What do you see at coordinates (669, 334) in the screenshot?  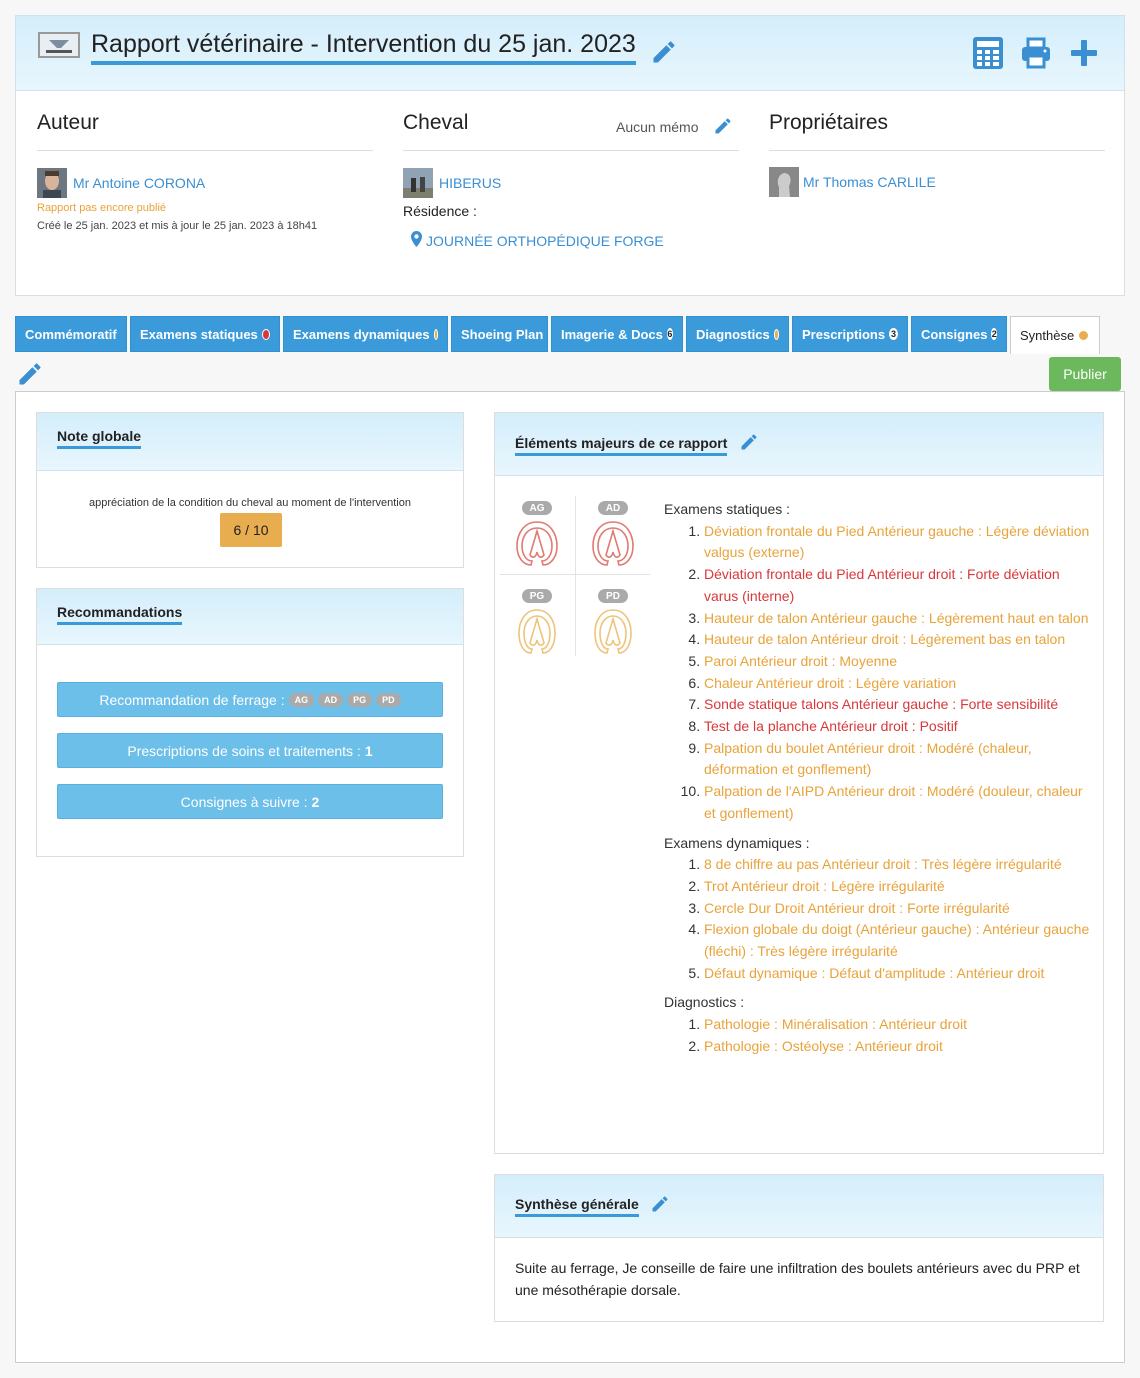 I see `count-badge: 6` at bounding box center [669, 334].